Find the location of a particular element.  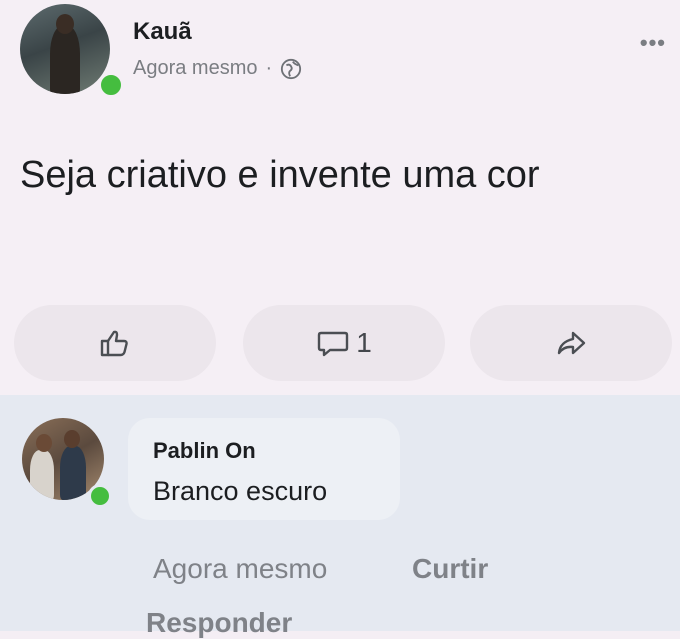

more-options-icon: ••• is located at coordinates (653, 43).